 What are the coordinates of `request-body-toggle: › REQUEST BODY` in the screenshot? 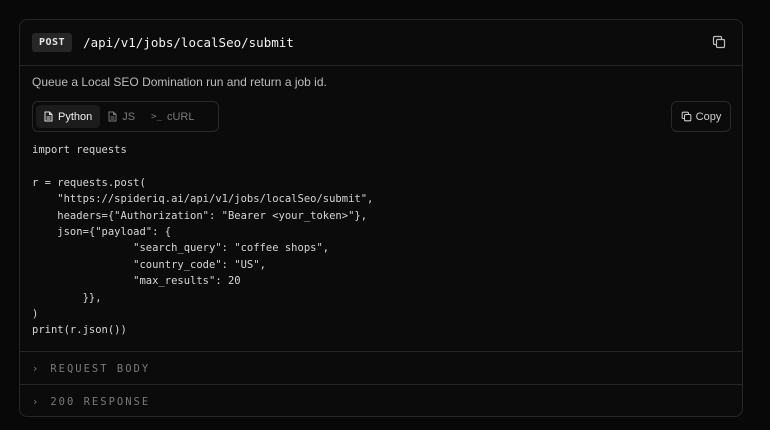 It's located at (381, 368).